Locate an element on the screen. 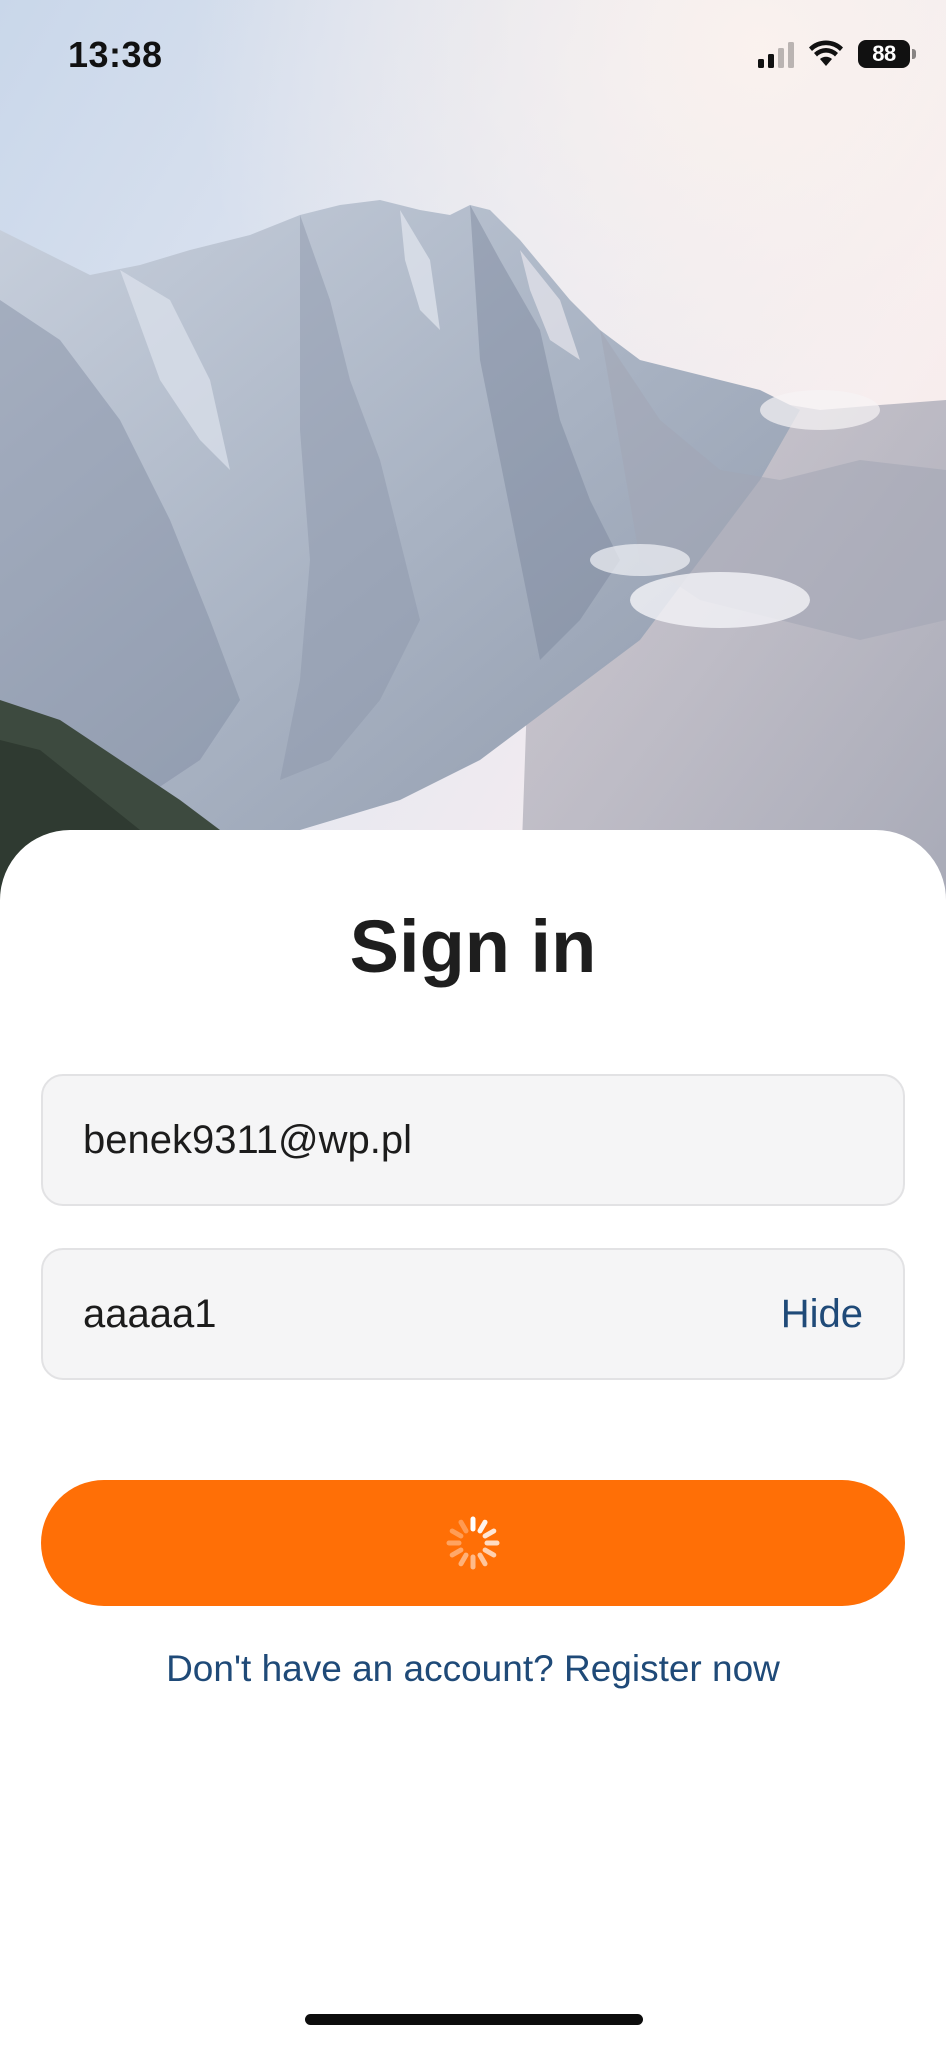 Image resolution: width=946 pixels, height=2048 pixels. status-icons: 88 is located at coordinates (837, 54).